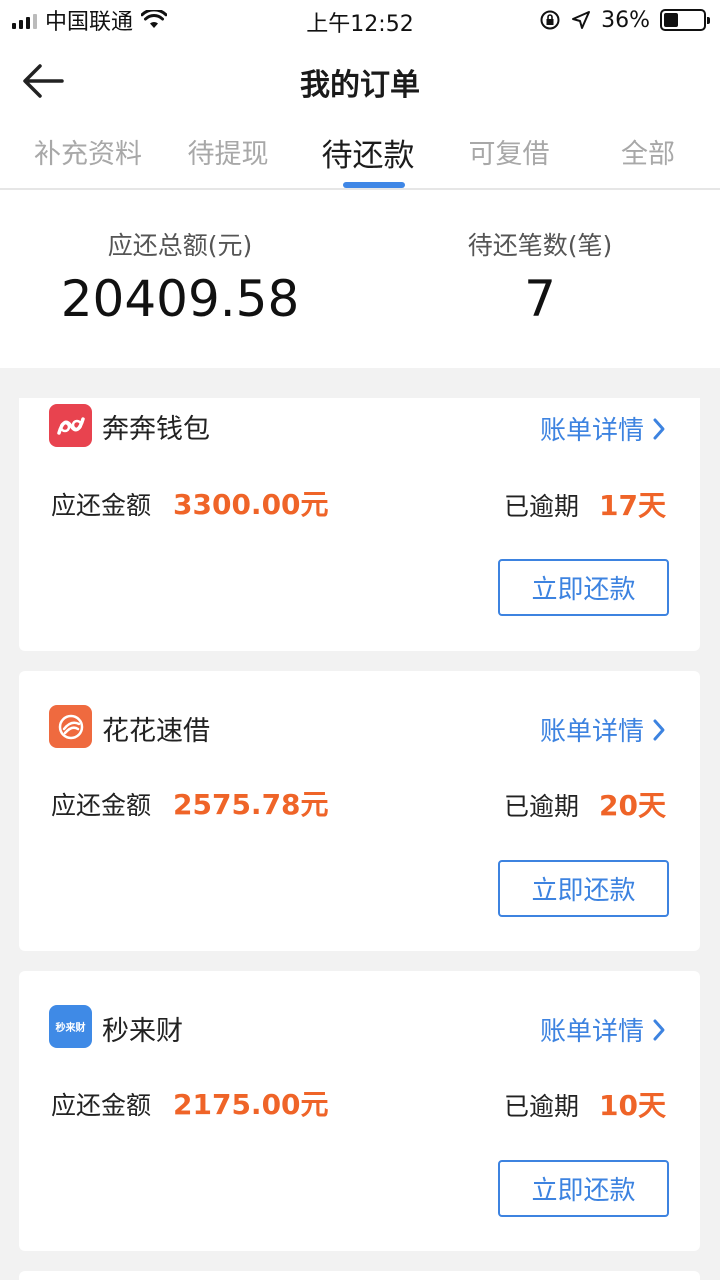 This screenshot has width=720, height=1280. I want to click on overdue-info: 已逾期 20天, so click(585, 804).